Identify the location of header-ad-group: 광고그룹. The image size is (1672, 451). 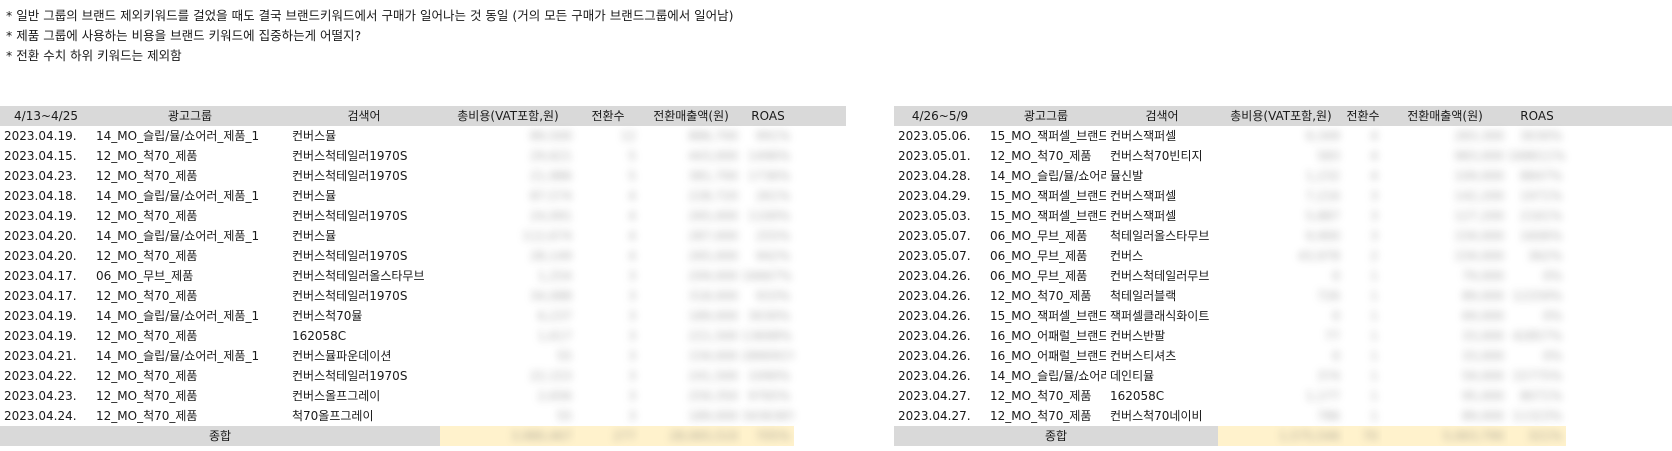
(1046, 116).